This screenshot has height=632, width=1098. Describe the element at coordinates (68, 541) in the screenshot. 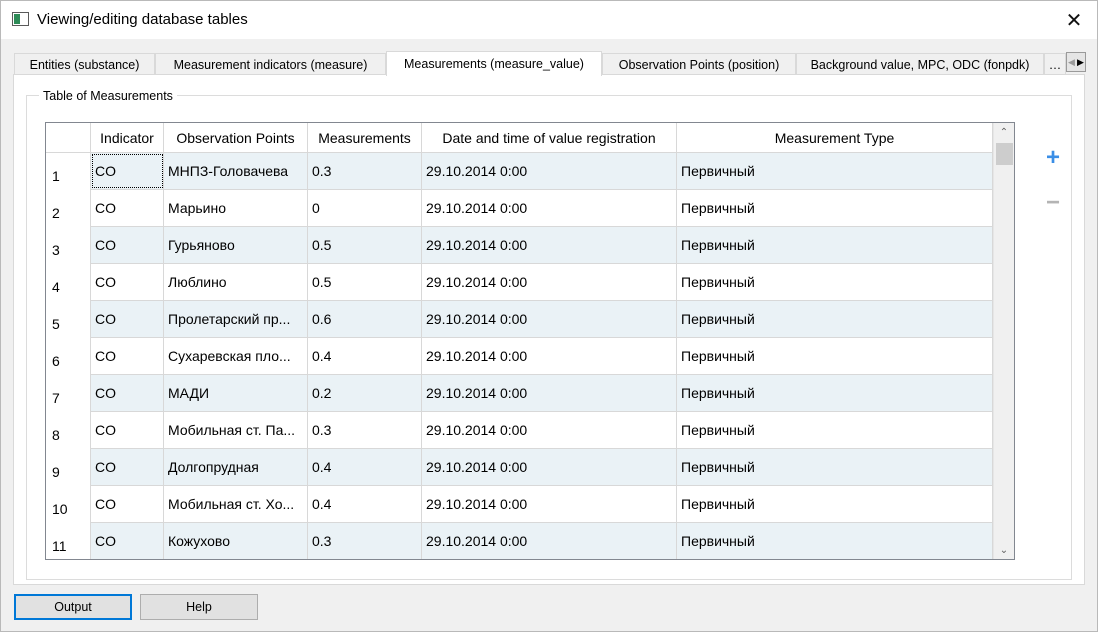

I see `row-number: 11` at that location.